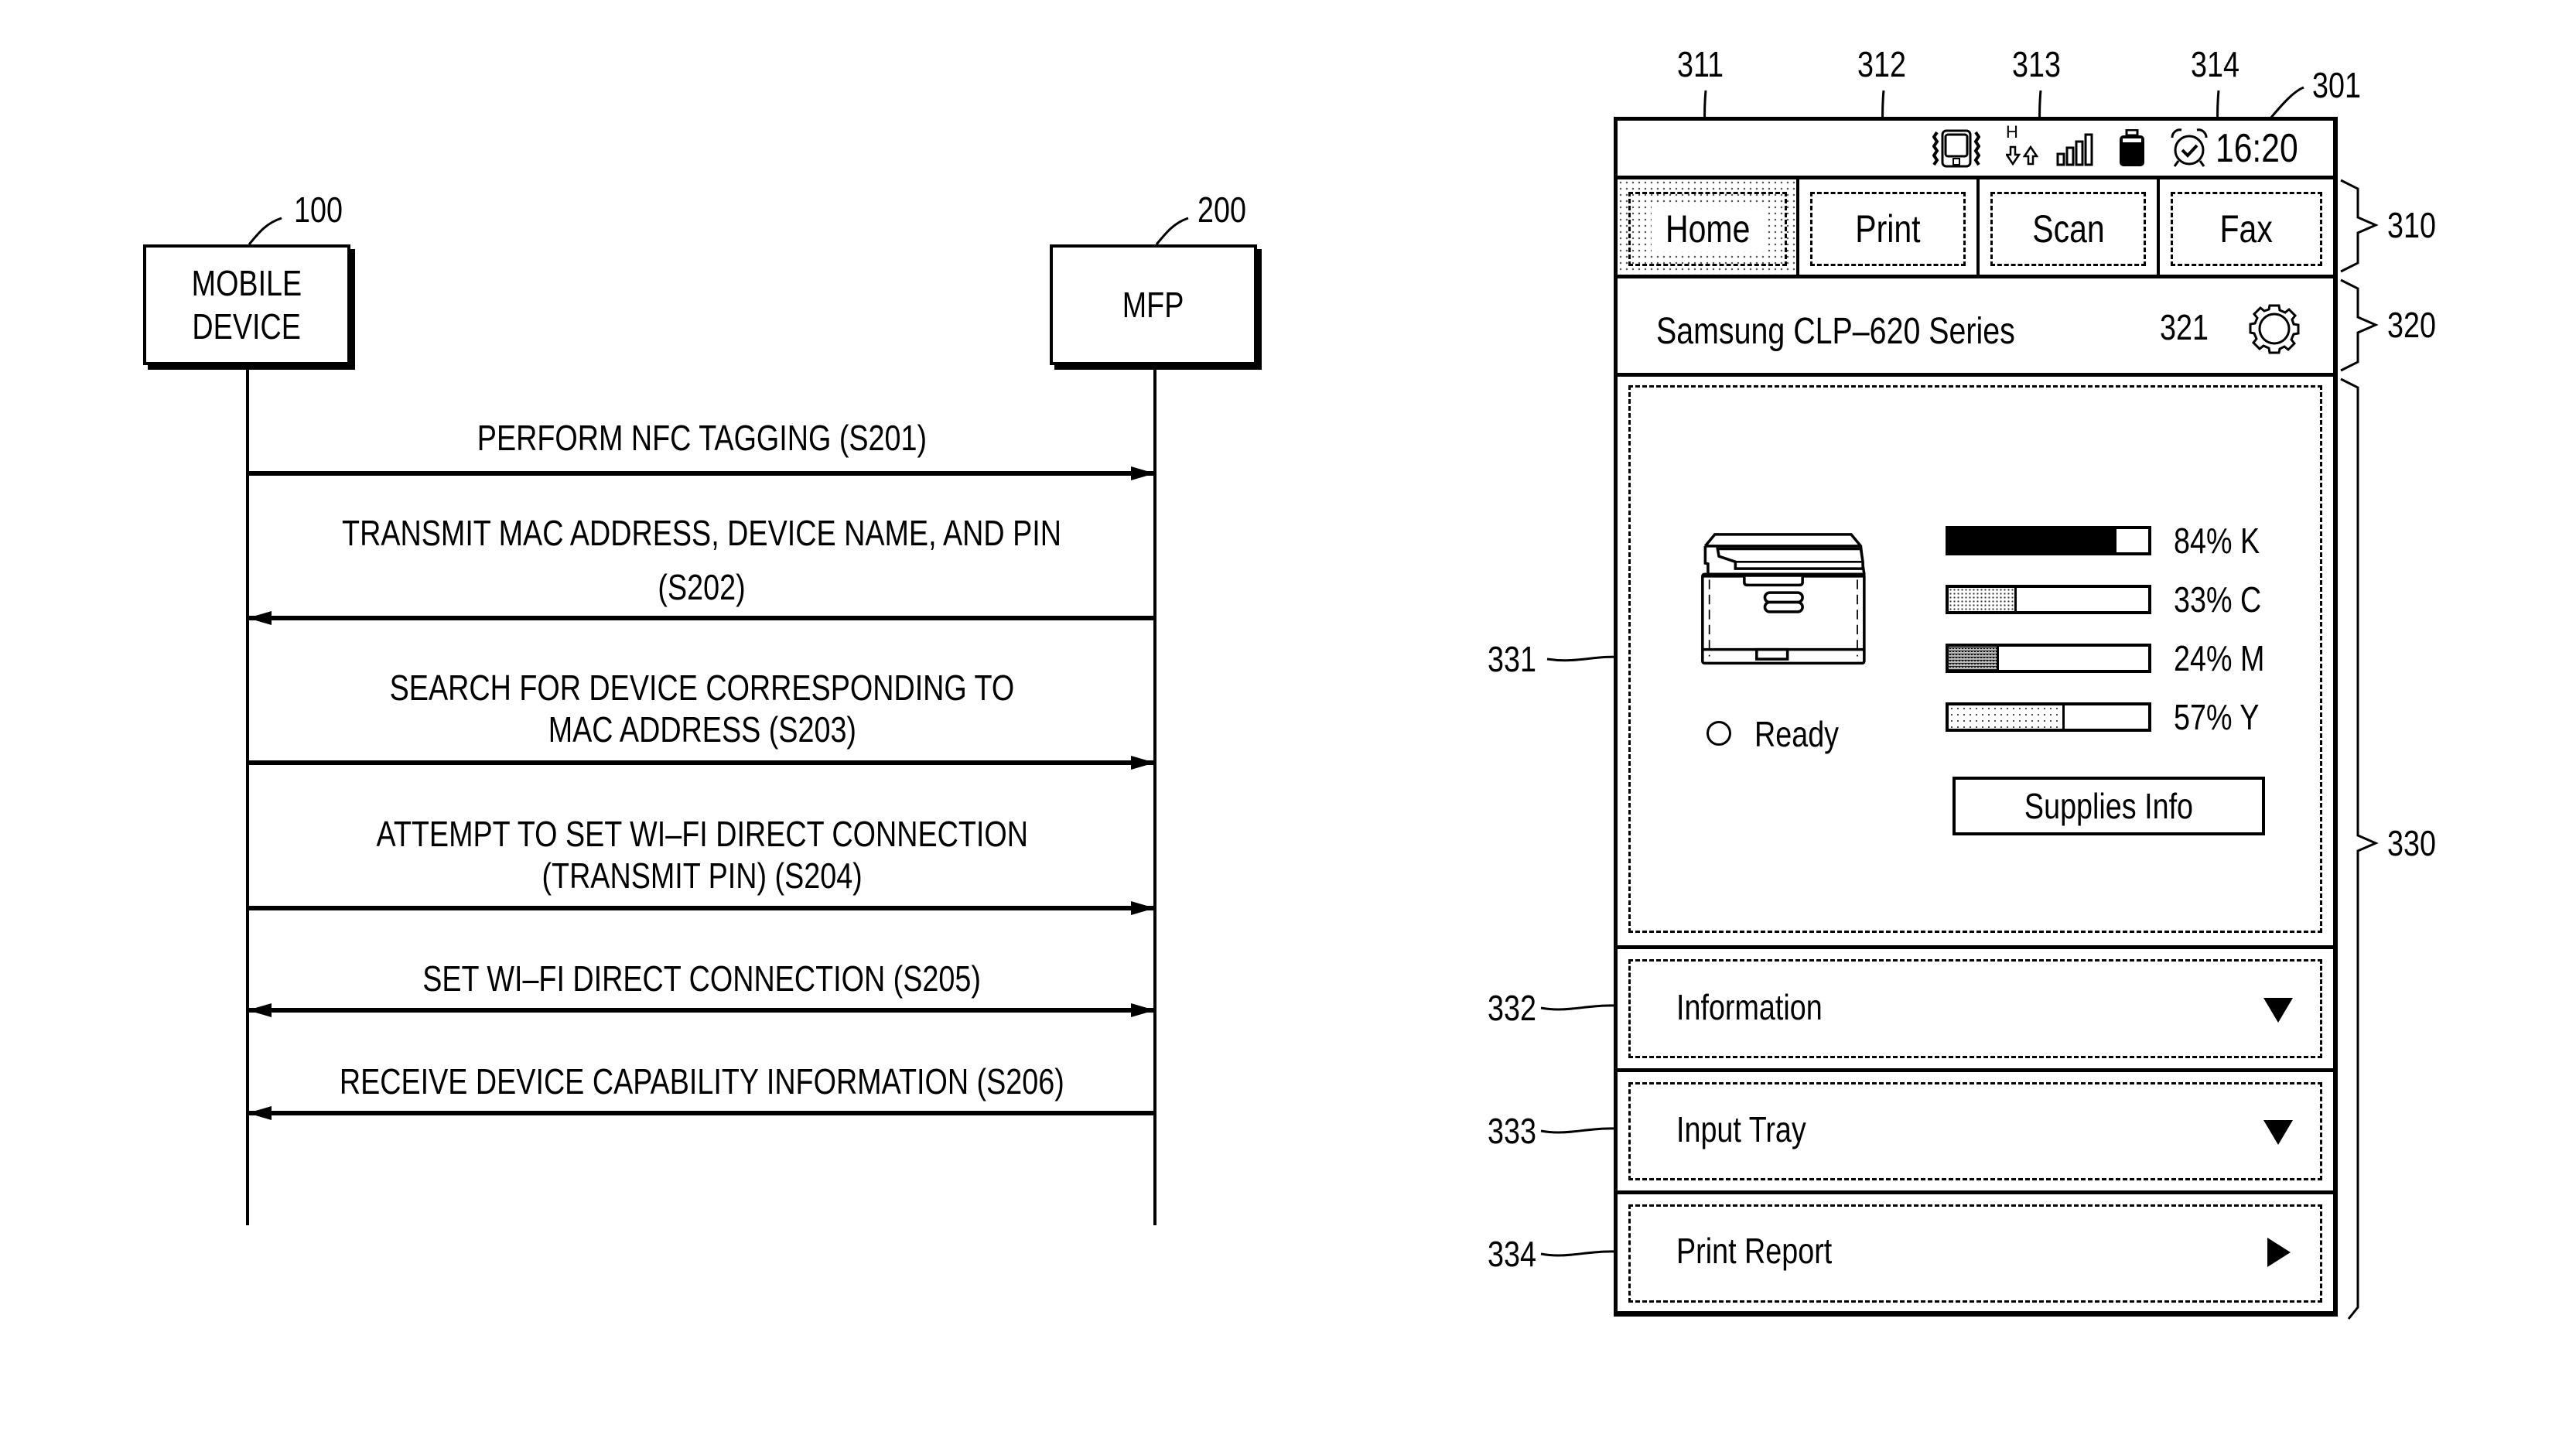 The height and width of the screenshot is (1438, 2576). Describe the element at coordinates (1956, 148) in the screenshot. I see `vibrate-icon` at that location.